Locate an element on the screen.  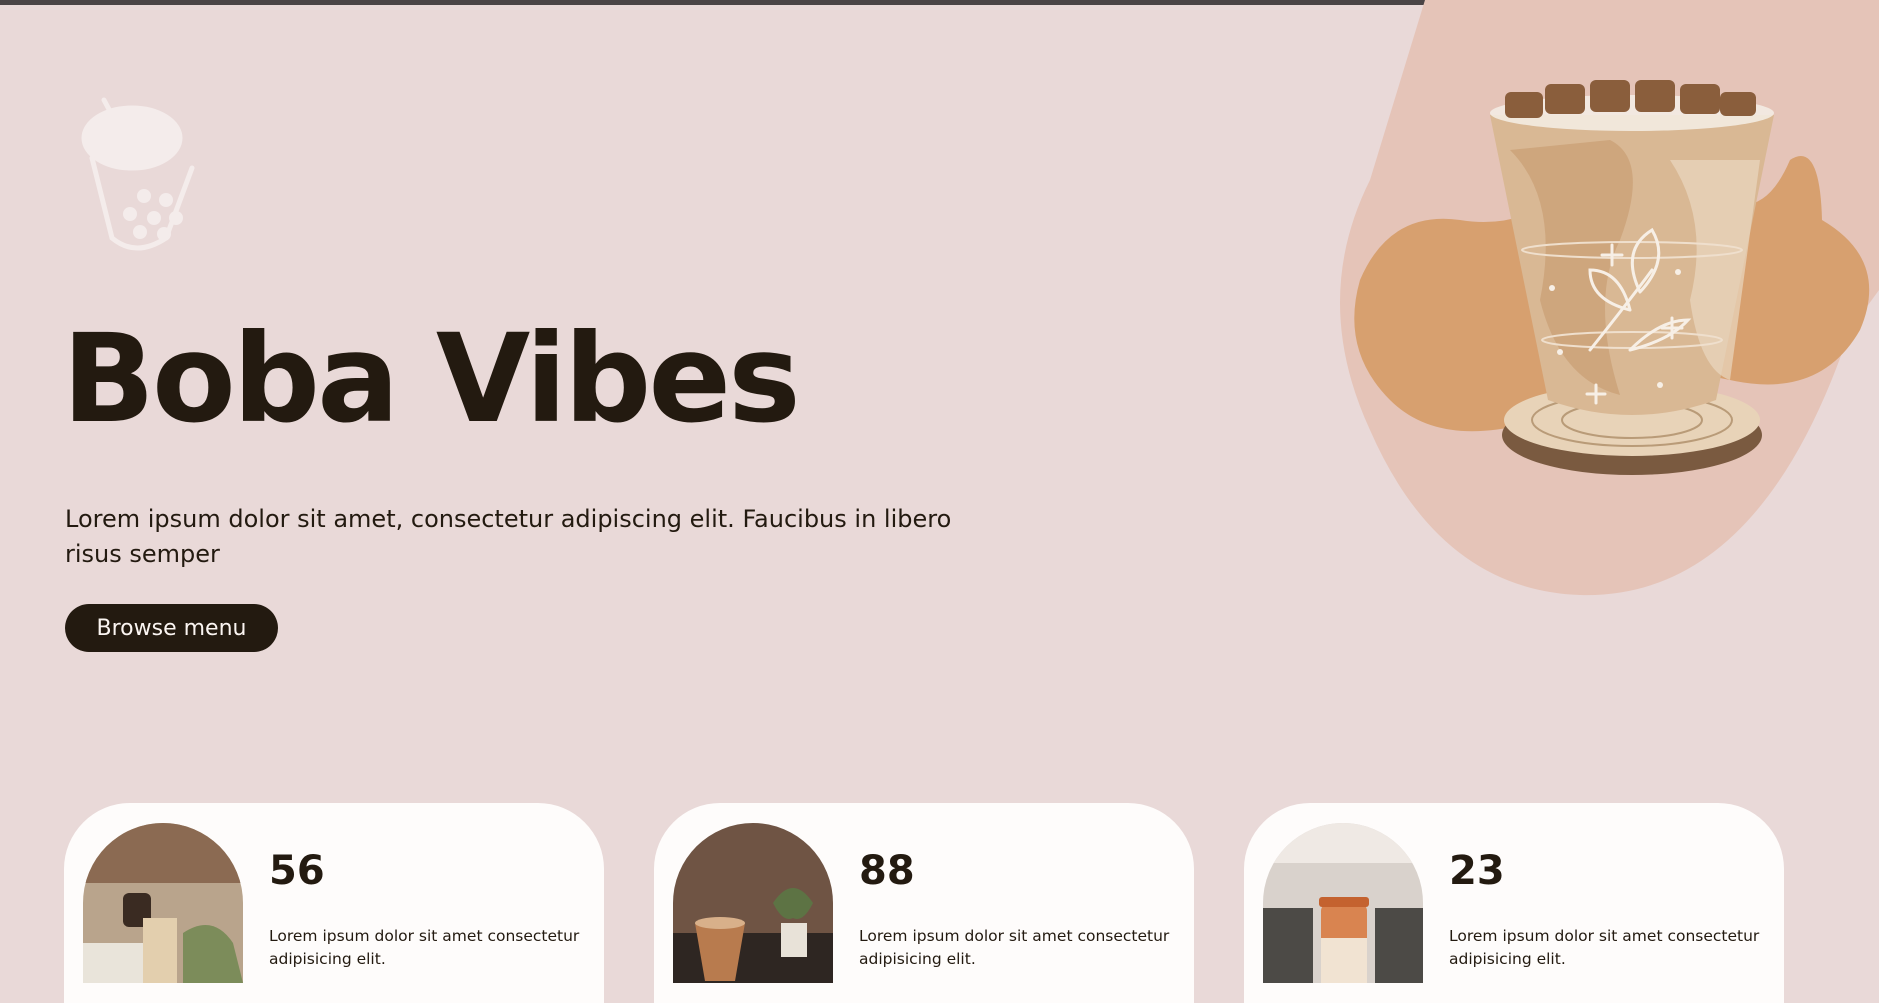
boba-cup-icon is located at coordinates (144, 173).